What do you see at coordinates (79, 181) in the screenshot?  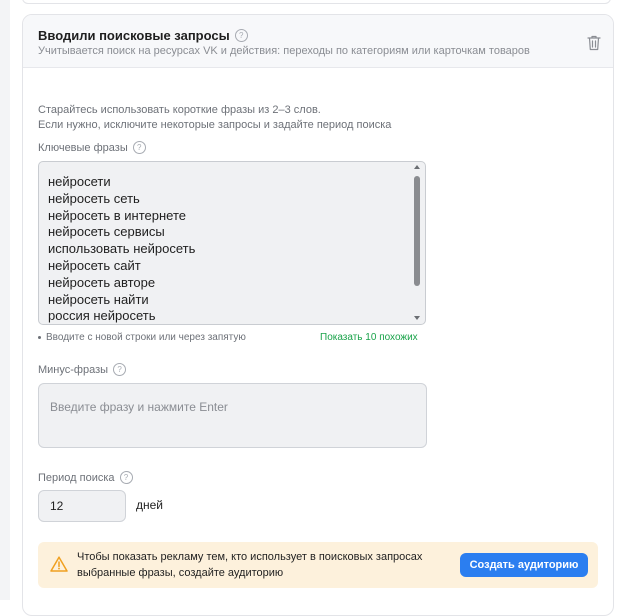 I see `keyword-item: нейросети` at bounding box center [79, 181].